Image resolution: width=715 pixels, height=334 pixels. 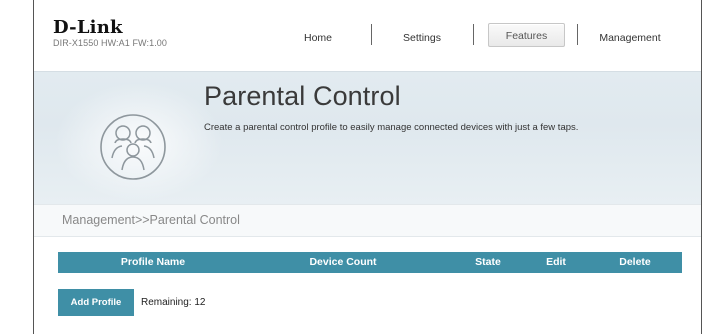 What do you see at coordinates (96, 302) in the screenshot?
I see `add-profile-button: Add Profile` at bounding box center [96, 302].